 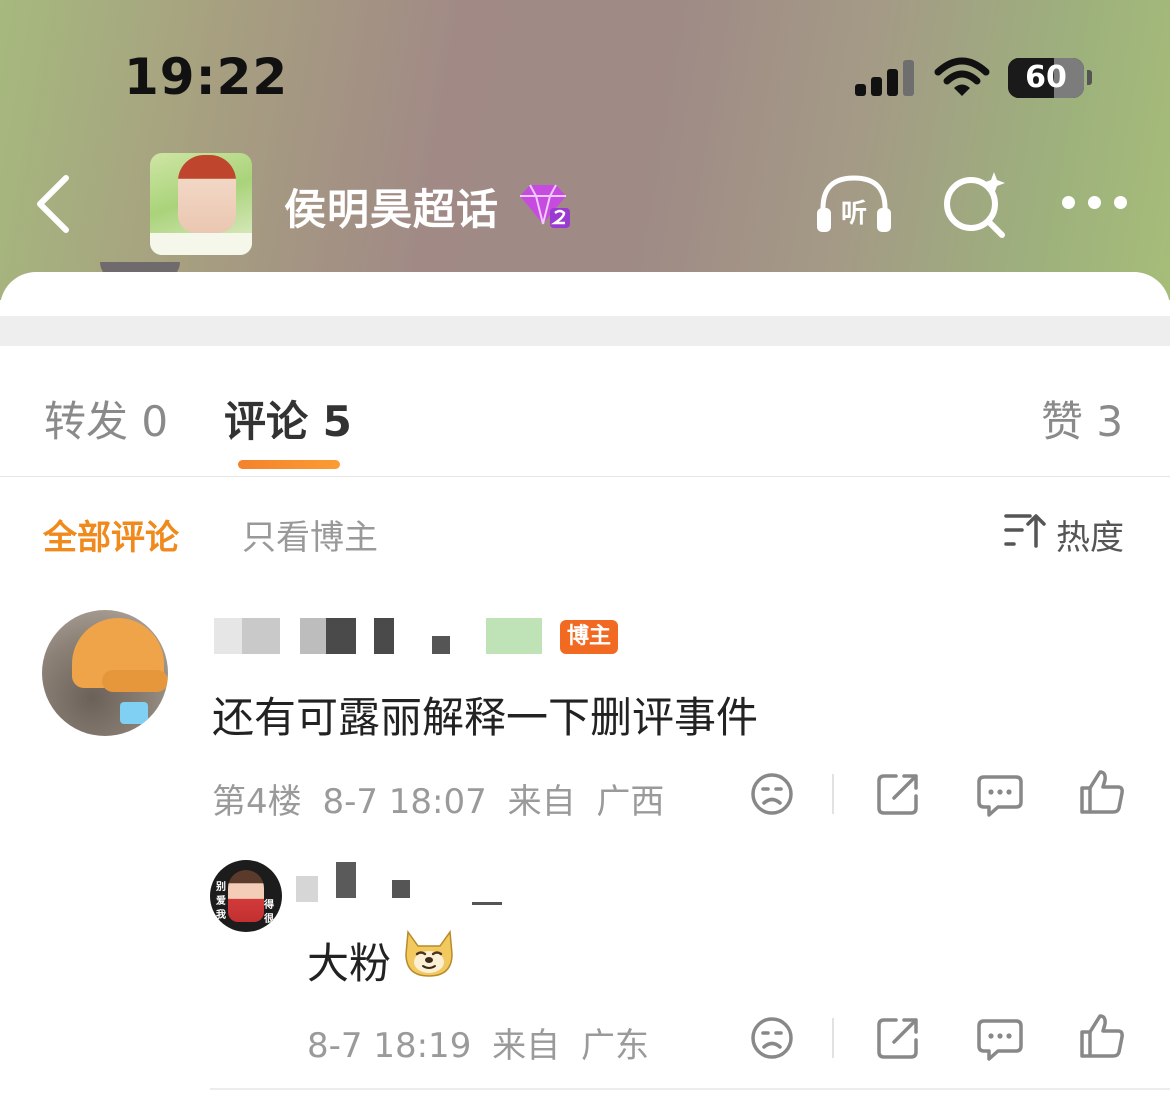 What do you see at coordinates (545, 206) in the screenshot?
I see `gem-level-icon` at bounding box center [545, 206].